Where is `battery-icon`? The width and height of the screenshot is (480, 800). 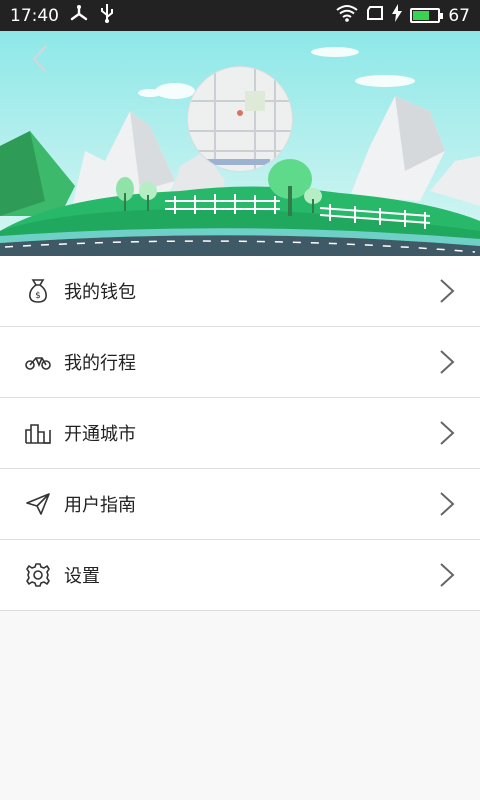
battery-icon is located at coordinates (427, 15).